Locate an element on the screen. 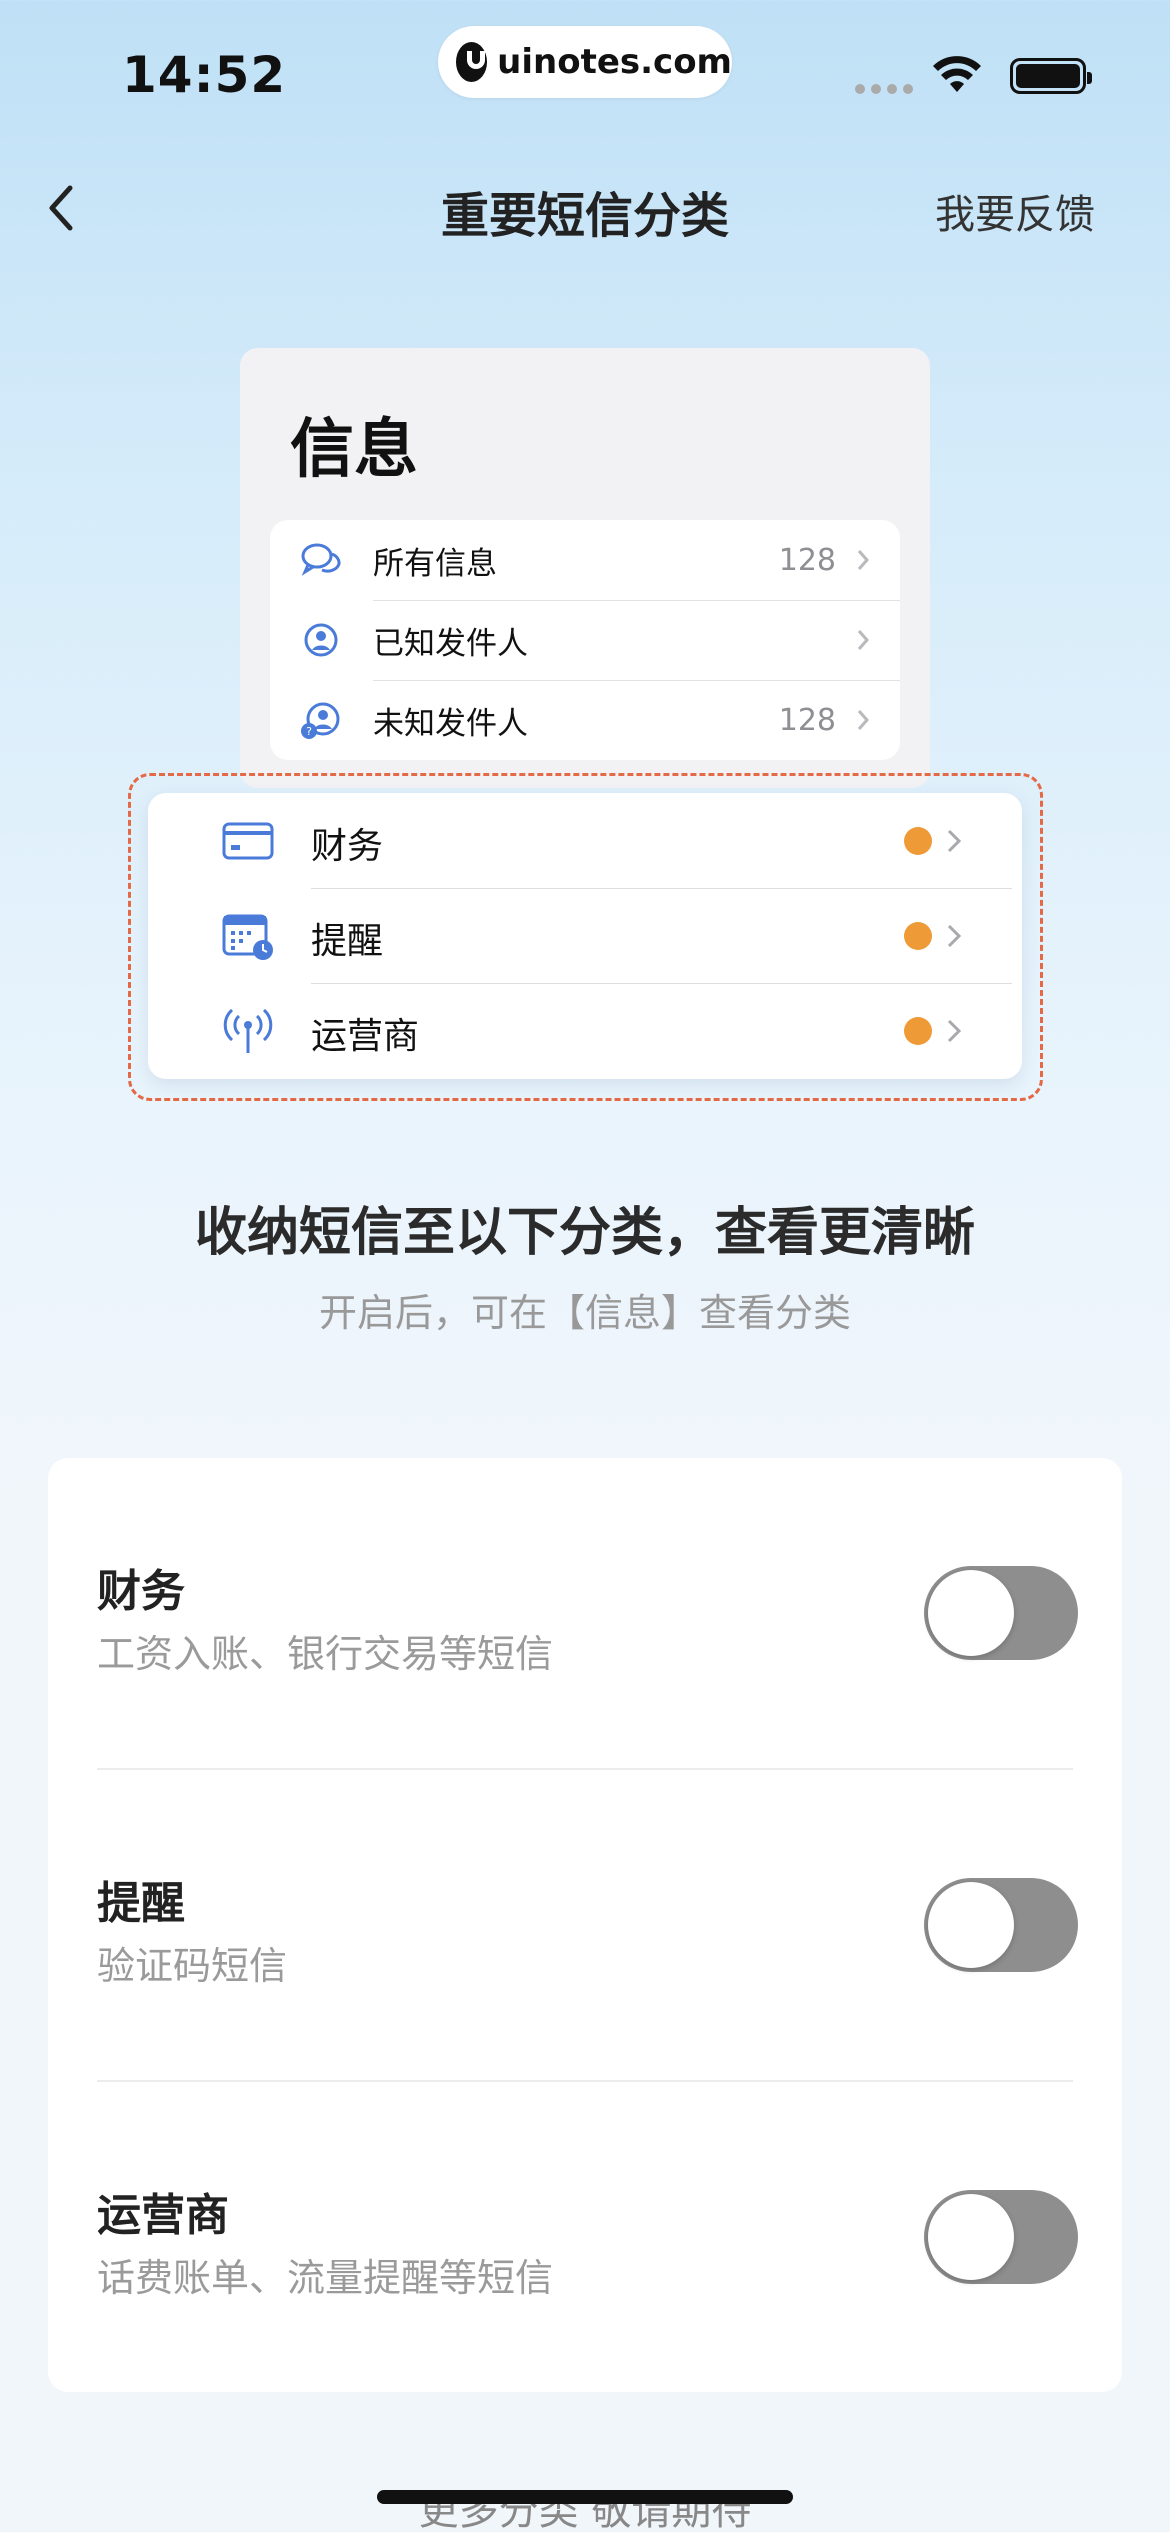 The image size is (1170, 2532). list-item: 所有信息 128 is located at coordinates (585, 560).